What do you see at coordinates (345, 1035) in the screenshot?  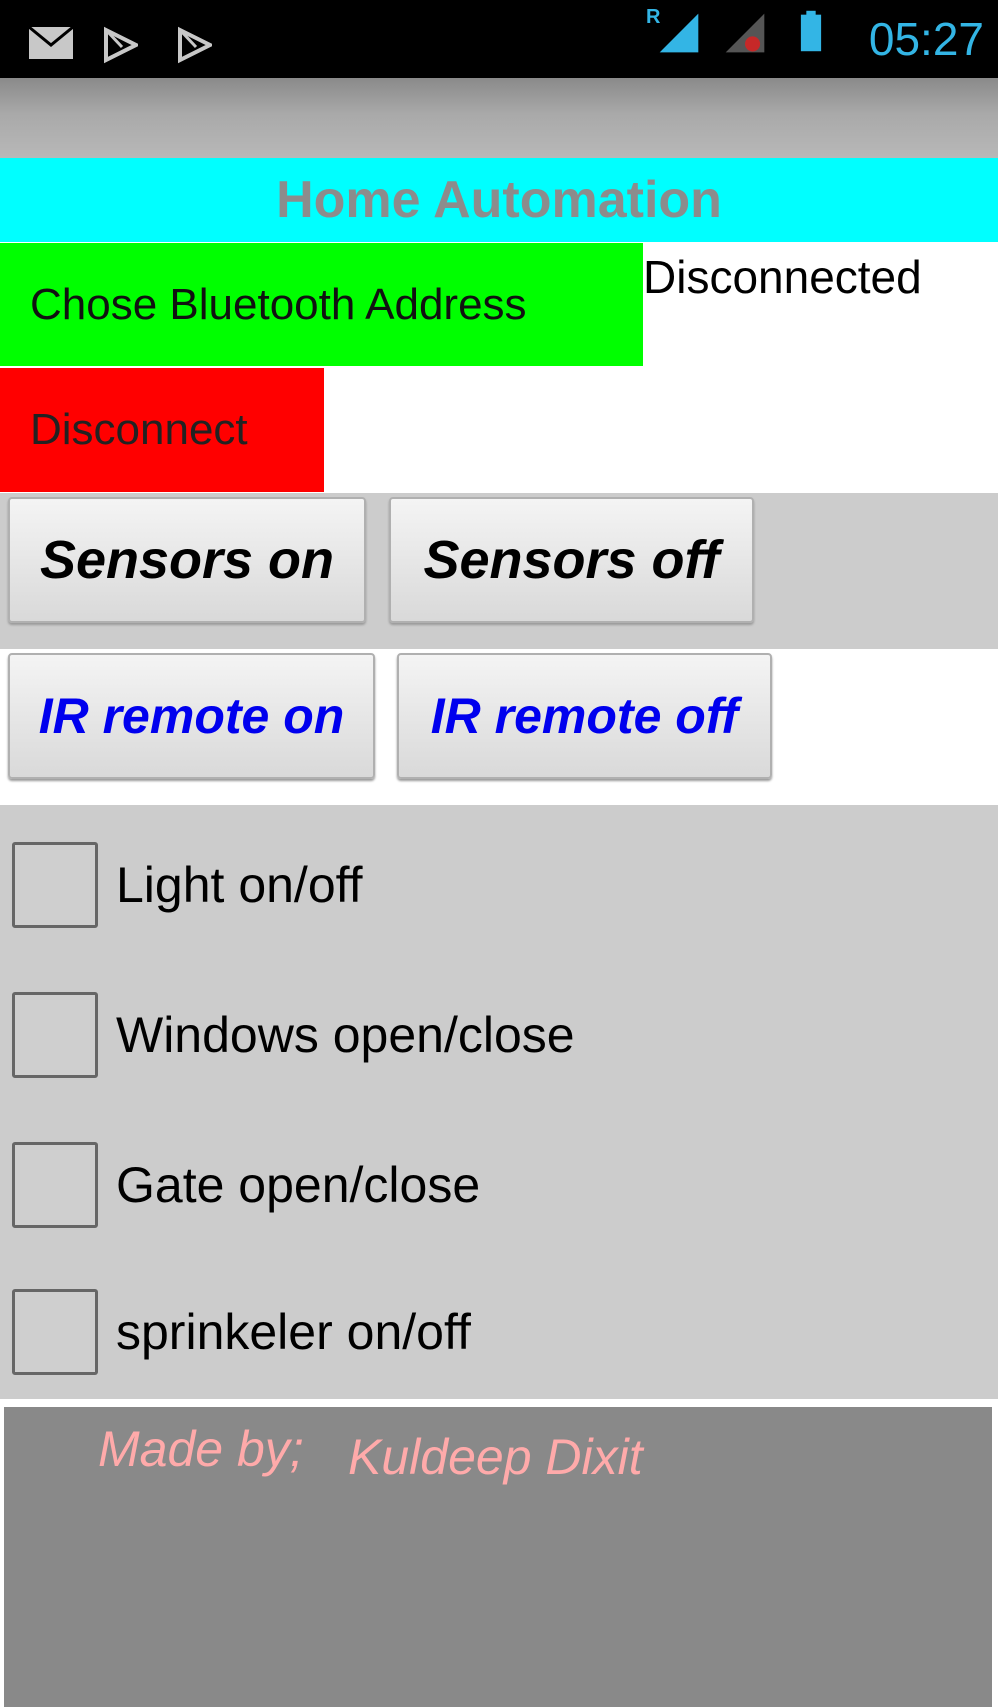 I see `windows-toggle-label: Windows open/close` at bounding box center [345, 1035].